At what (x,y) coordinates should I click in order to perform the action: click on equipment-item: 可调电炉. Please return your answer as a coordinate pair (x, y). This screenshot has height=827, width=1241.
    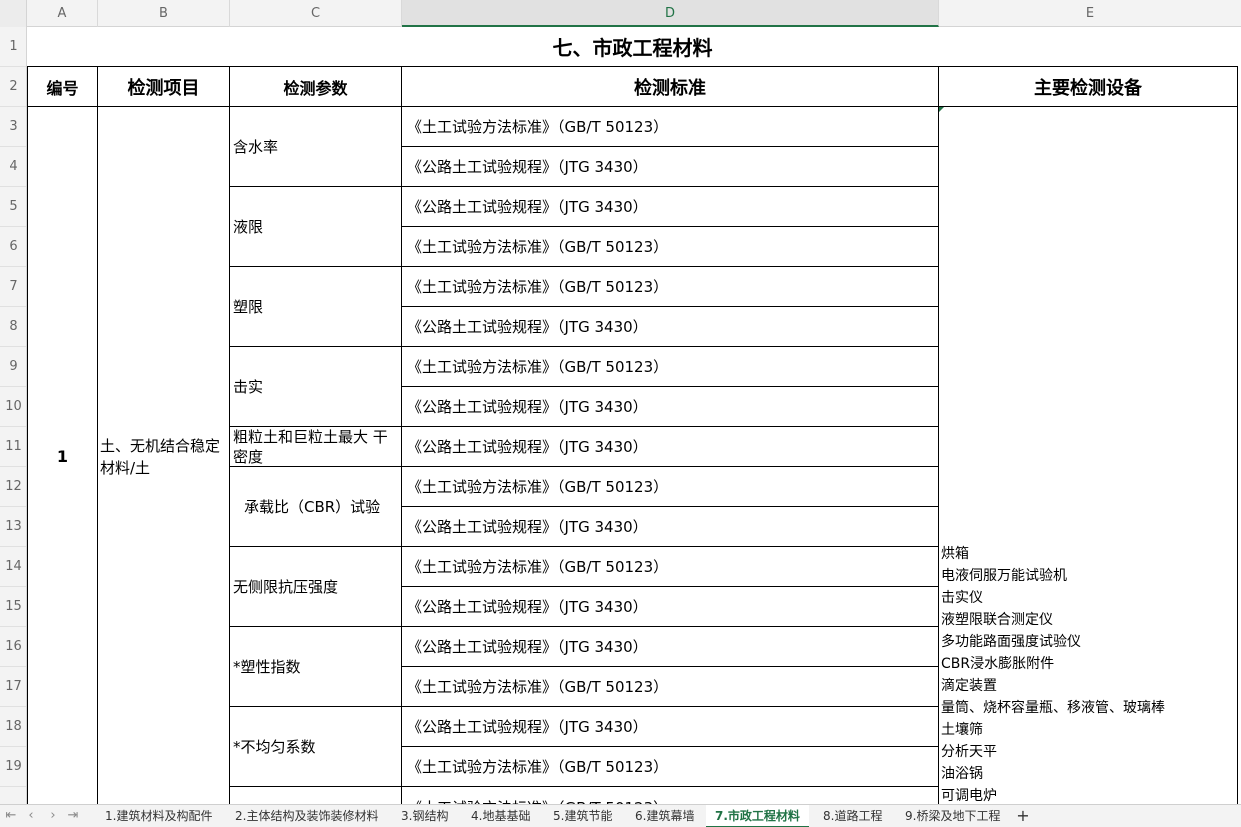
    Looking at the image, I should click on (969, 796).